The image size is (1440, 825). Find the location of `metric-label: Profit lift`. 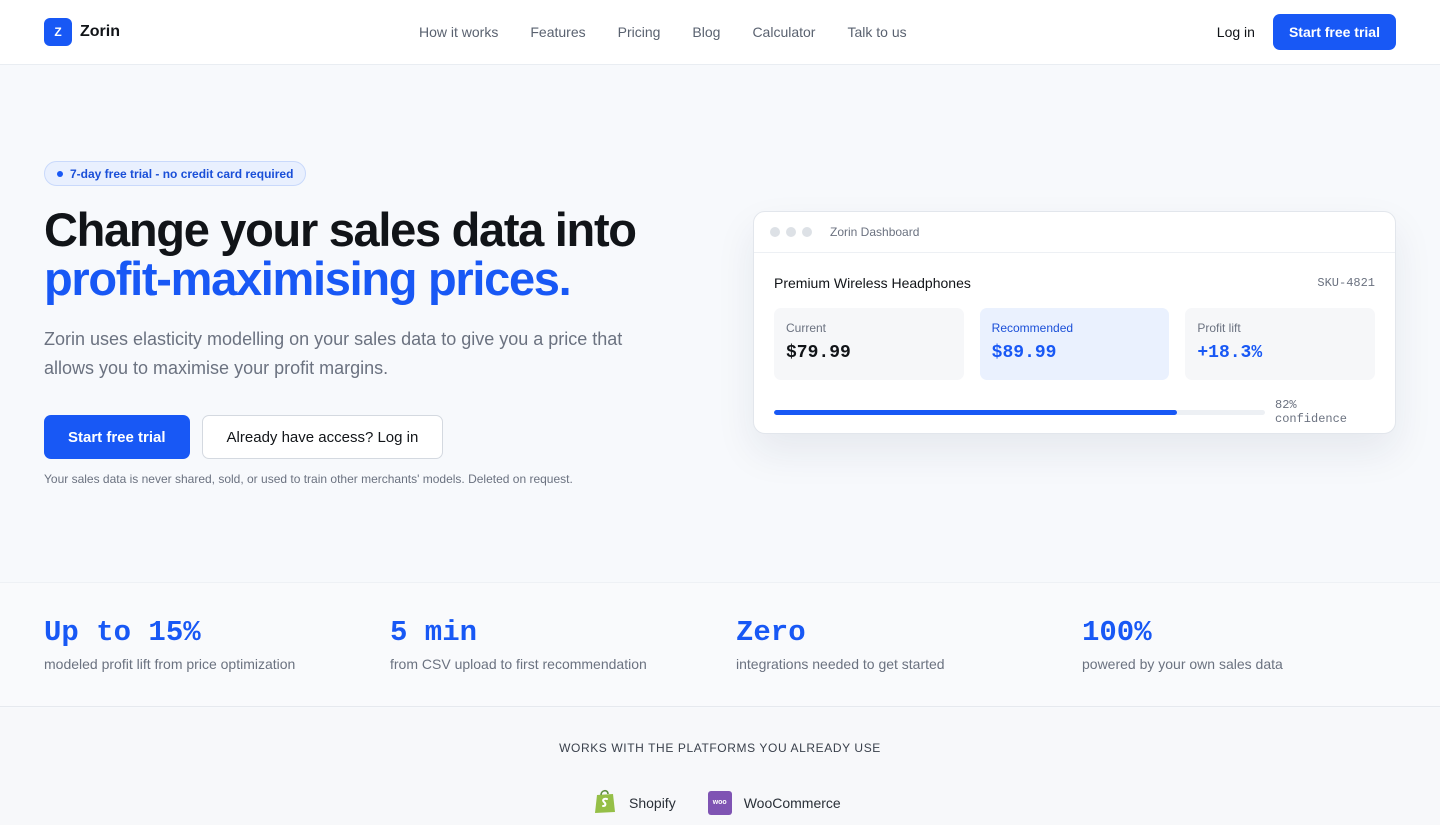

metric-label: Profit lift is located at coordinates (1219, 328).